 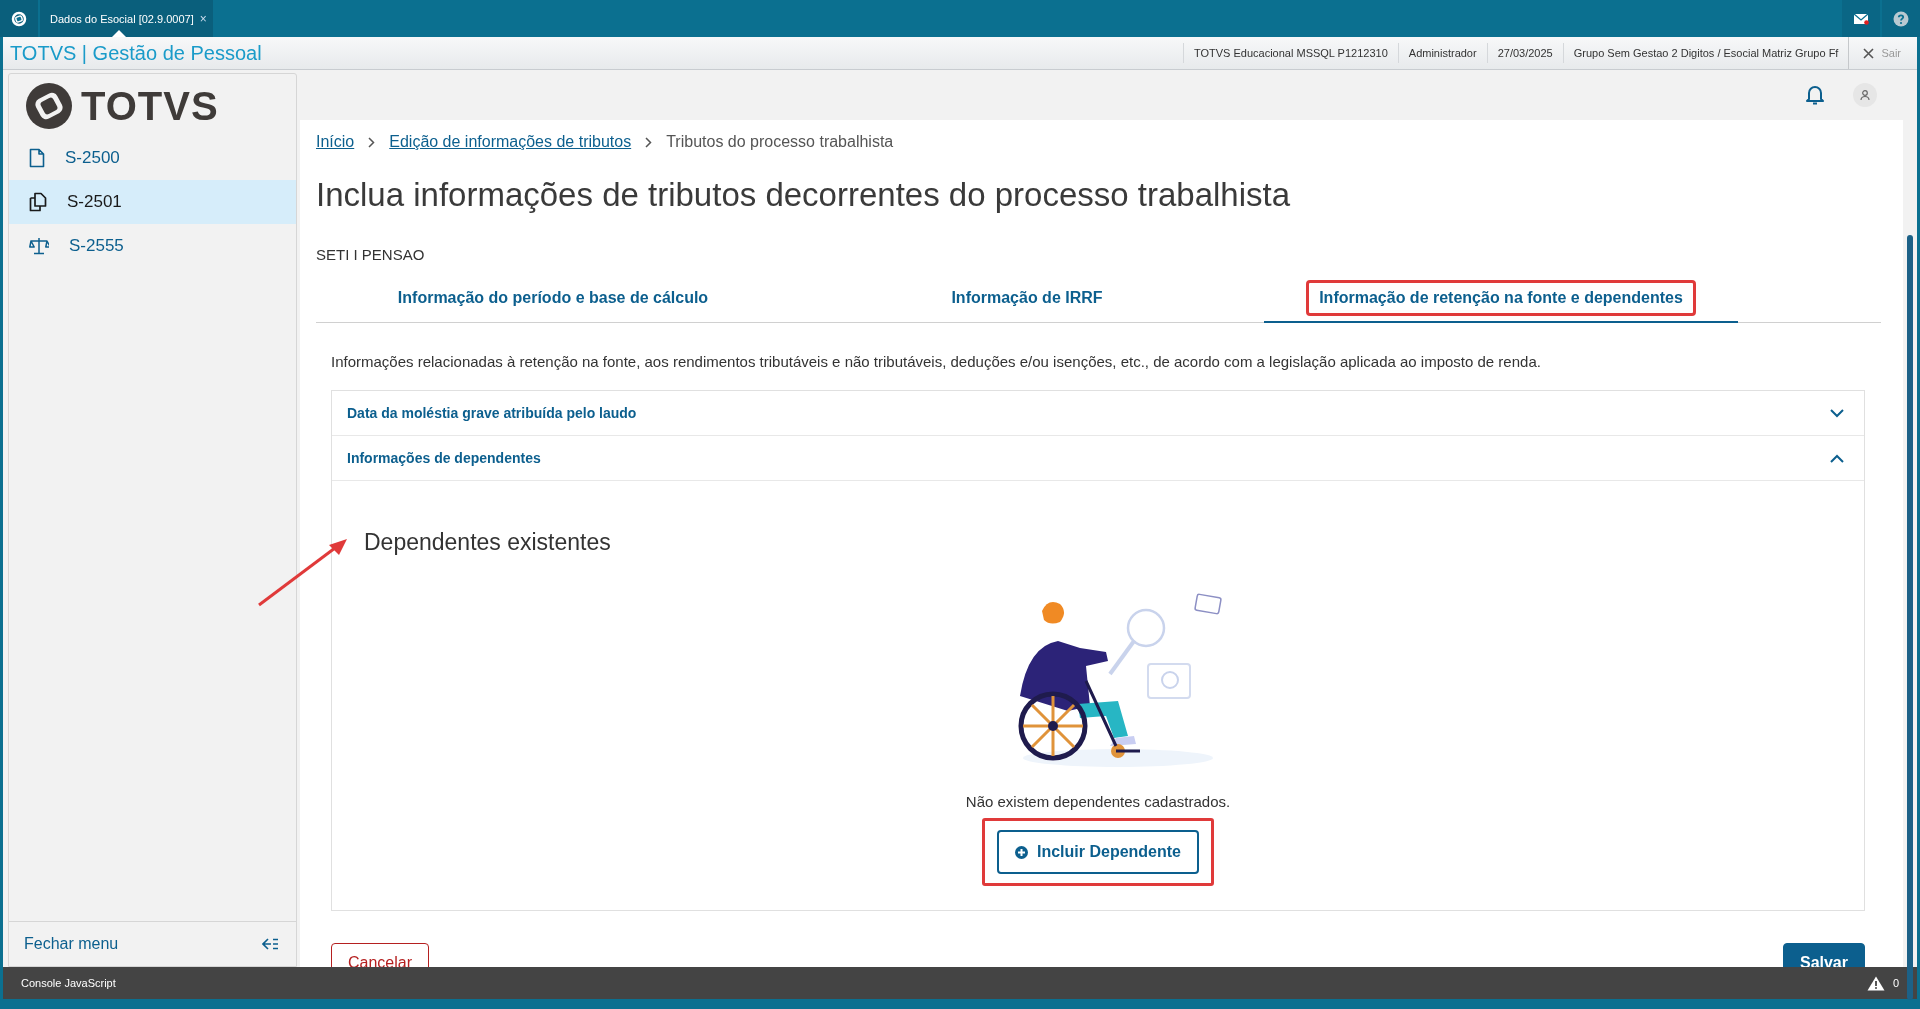 What do you see at coordinates (936, 361) in the screenshot?
I see `description-text: Informações relacionadas à retenção na fonte, aos rendimentos tributáveis e não tributáveis, deduções e/ou isenções, etc., de acordo com a legislação aplicada ao imposto de renda.` at bounding box center [936, 361].